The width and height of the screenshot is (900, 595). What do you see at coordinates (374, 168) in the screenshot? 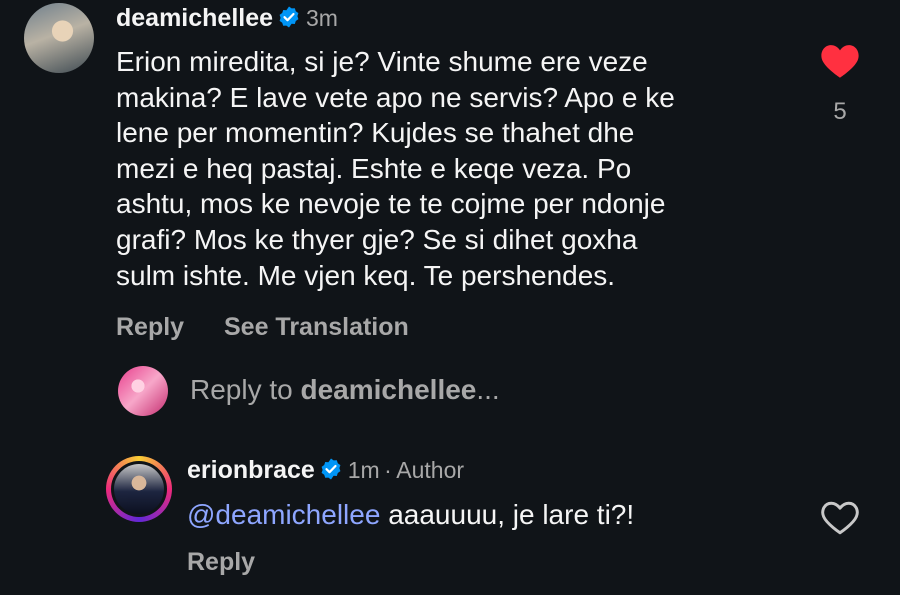
I see `comment-text-line: mezi e heq pastaj. Eshte e keqe veza. Po` at bounding box center [374, 168].